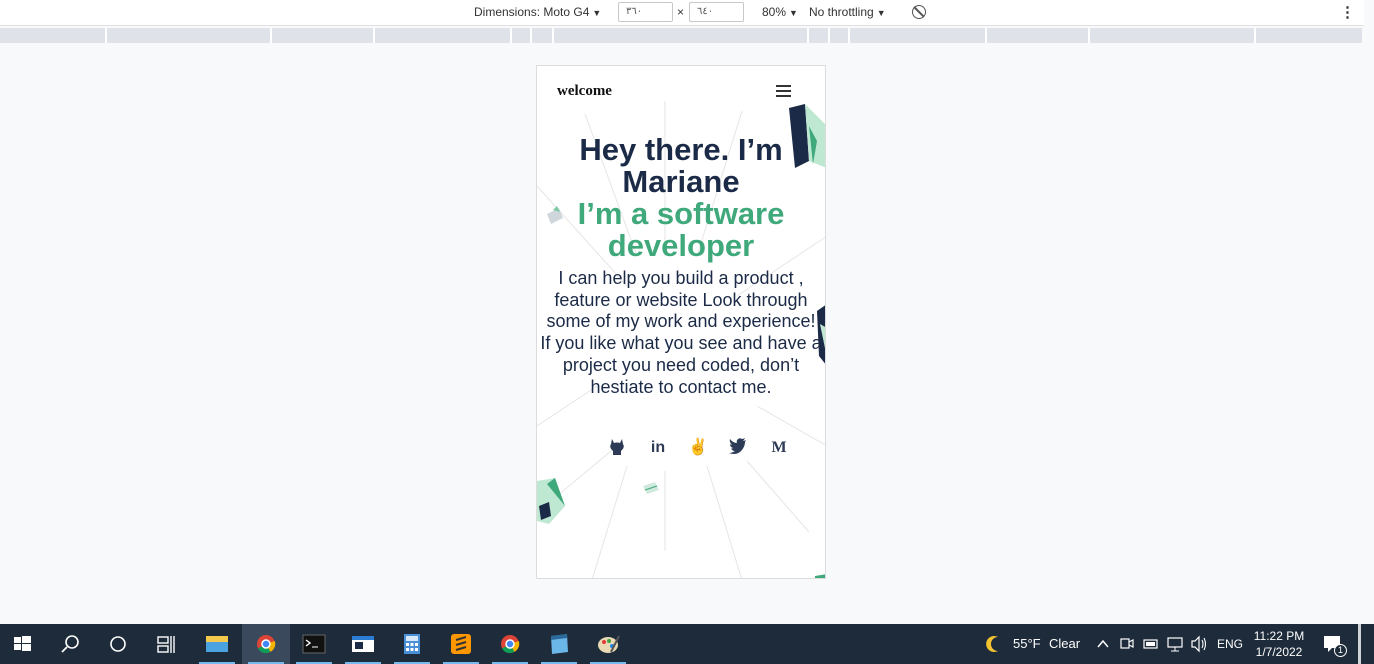  I want to click on intro-line: I can help you build a product ,, so click(681, 278).